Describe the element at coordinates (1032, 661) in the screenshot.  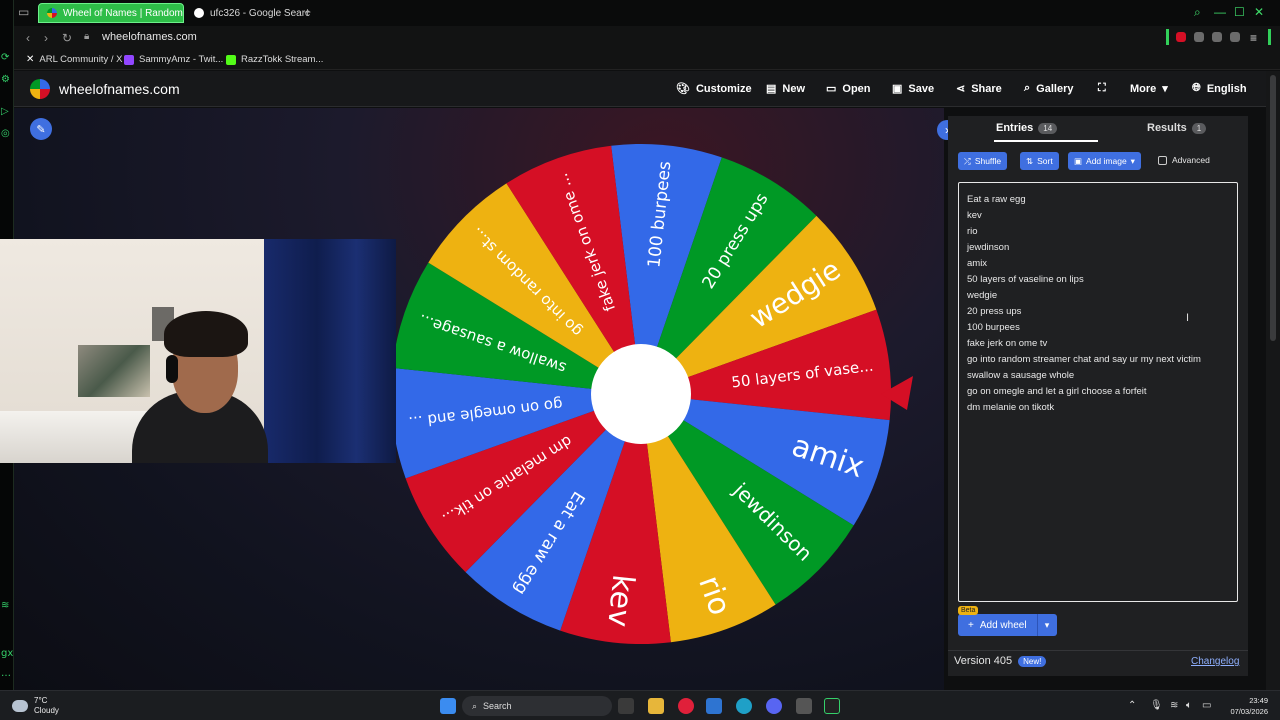
I see `new-badge: New!` at that location.